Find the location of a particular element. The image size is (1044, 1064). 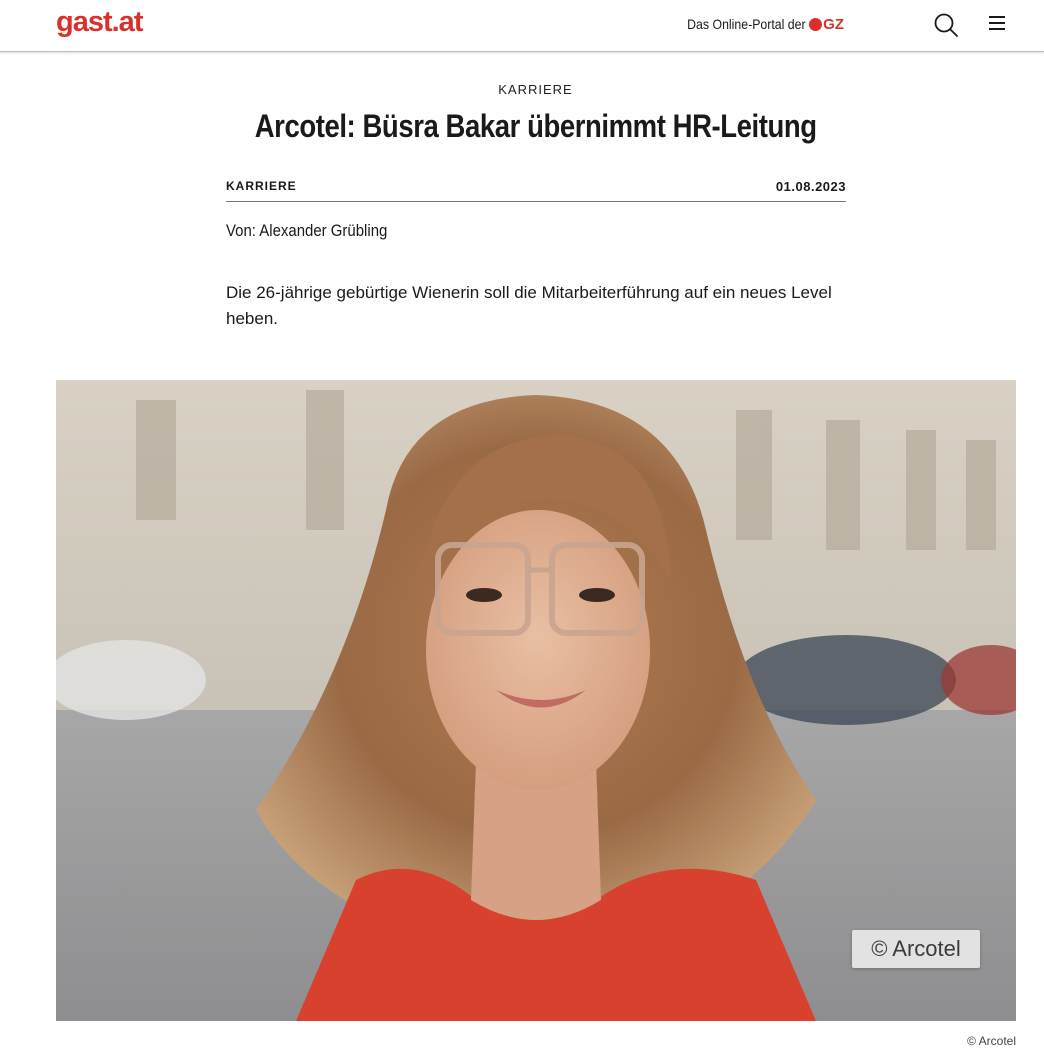

author-text: Von: Alexander Grübling is located at coordinates (307, 230).